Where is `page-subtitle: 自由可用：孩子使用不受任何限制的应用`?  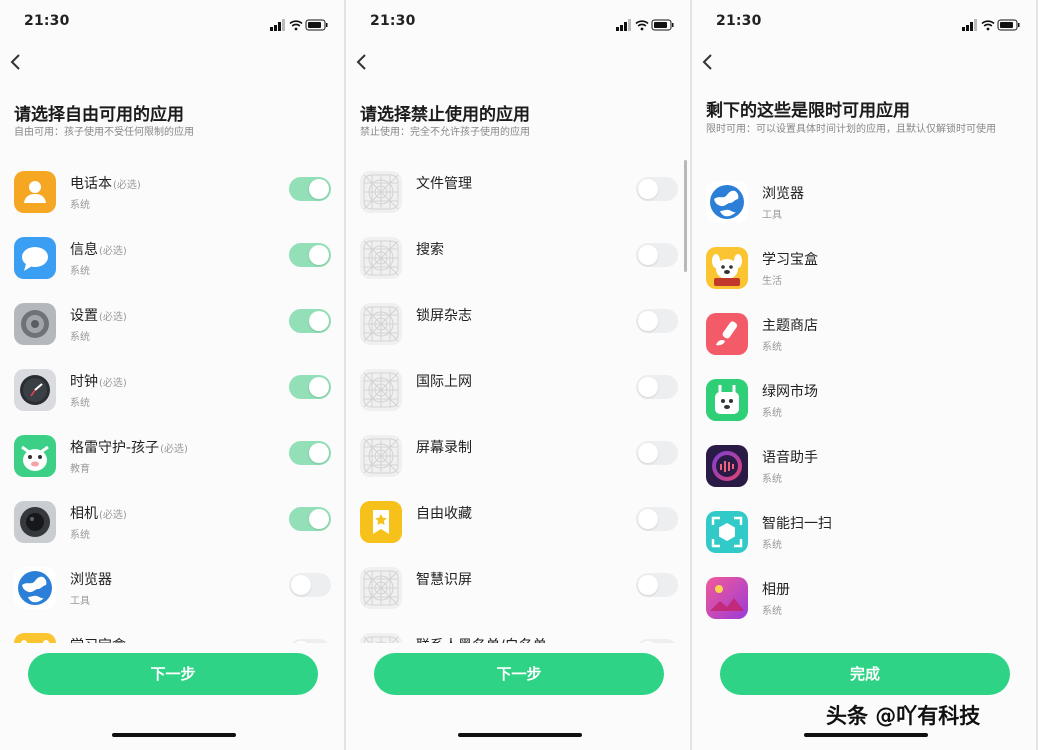
page-subtitle: 自由可用：孩子使用不受任何限制的应用 is located at coordinates (104, 132).